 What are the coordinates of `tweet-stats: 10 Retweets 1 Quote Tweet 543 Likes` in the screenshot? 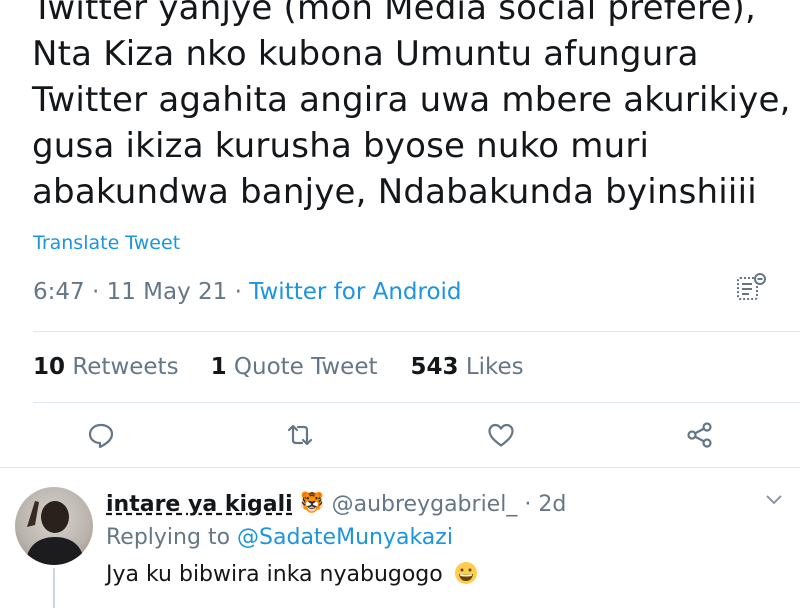 It's located at (278, 367).